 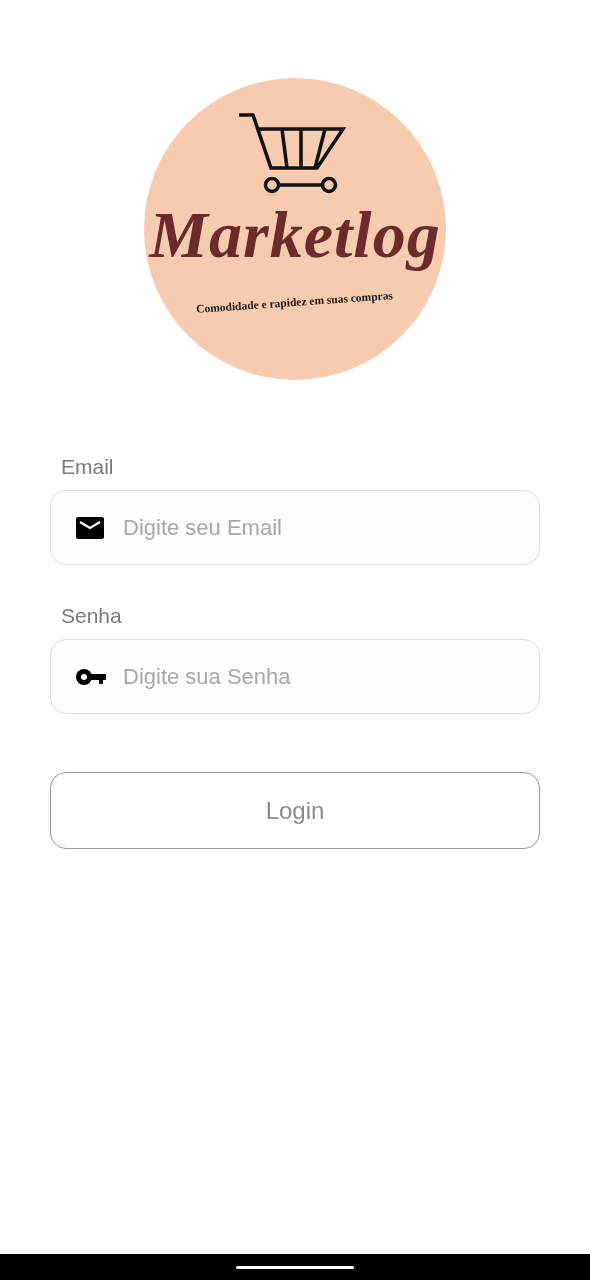 What do you see at coordinates (295, 810) in the screenshot?
I see `login-button: Login` at bounding box center [295, 810].